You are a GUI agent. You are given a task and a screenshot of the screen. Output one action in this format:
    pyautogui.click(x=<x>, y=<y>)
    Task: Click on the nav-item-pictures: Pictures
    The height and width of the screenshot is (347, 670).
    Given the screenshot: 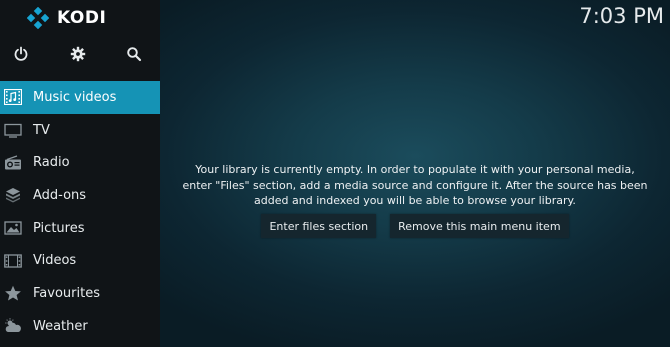 What is the action you would take?
    pyautogui.click(x=80, y=228)
    